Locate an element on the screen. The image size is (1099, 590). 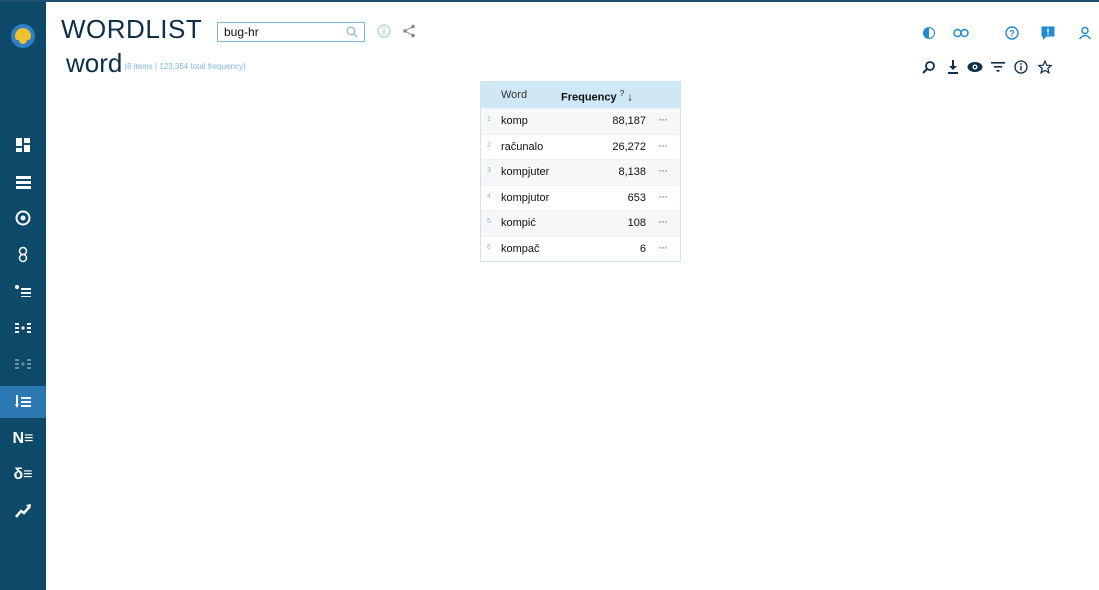
list-icon is located at coordinates (23, 182).